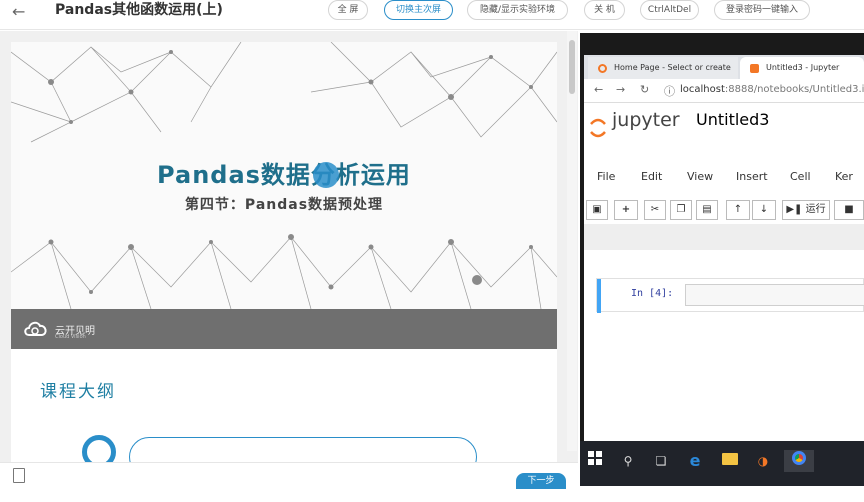 The image size is (864, 502). What do you see at coordinates (681, 210) in the screenshot?
I see `copy-icon: ❐` at bounding box center [681, 210].